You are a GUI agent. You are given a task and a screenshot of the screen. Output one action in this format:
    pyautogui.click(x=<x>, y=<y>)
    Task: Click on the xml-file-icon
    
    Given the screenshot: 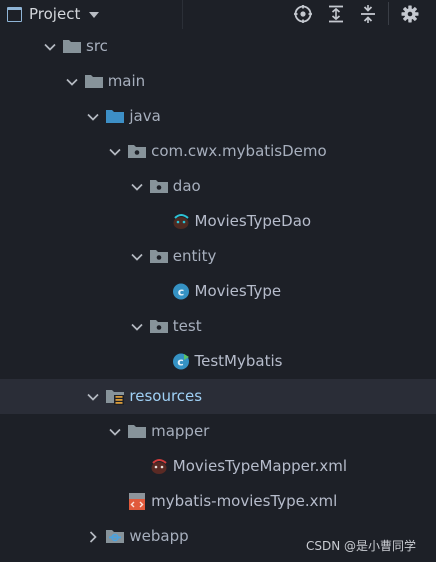 What is the action you would take?
    pyautogui.click(x=137, y=501)
    